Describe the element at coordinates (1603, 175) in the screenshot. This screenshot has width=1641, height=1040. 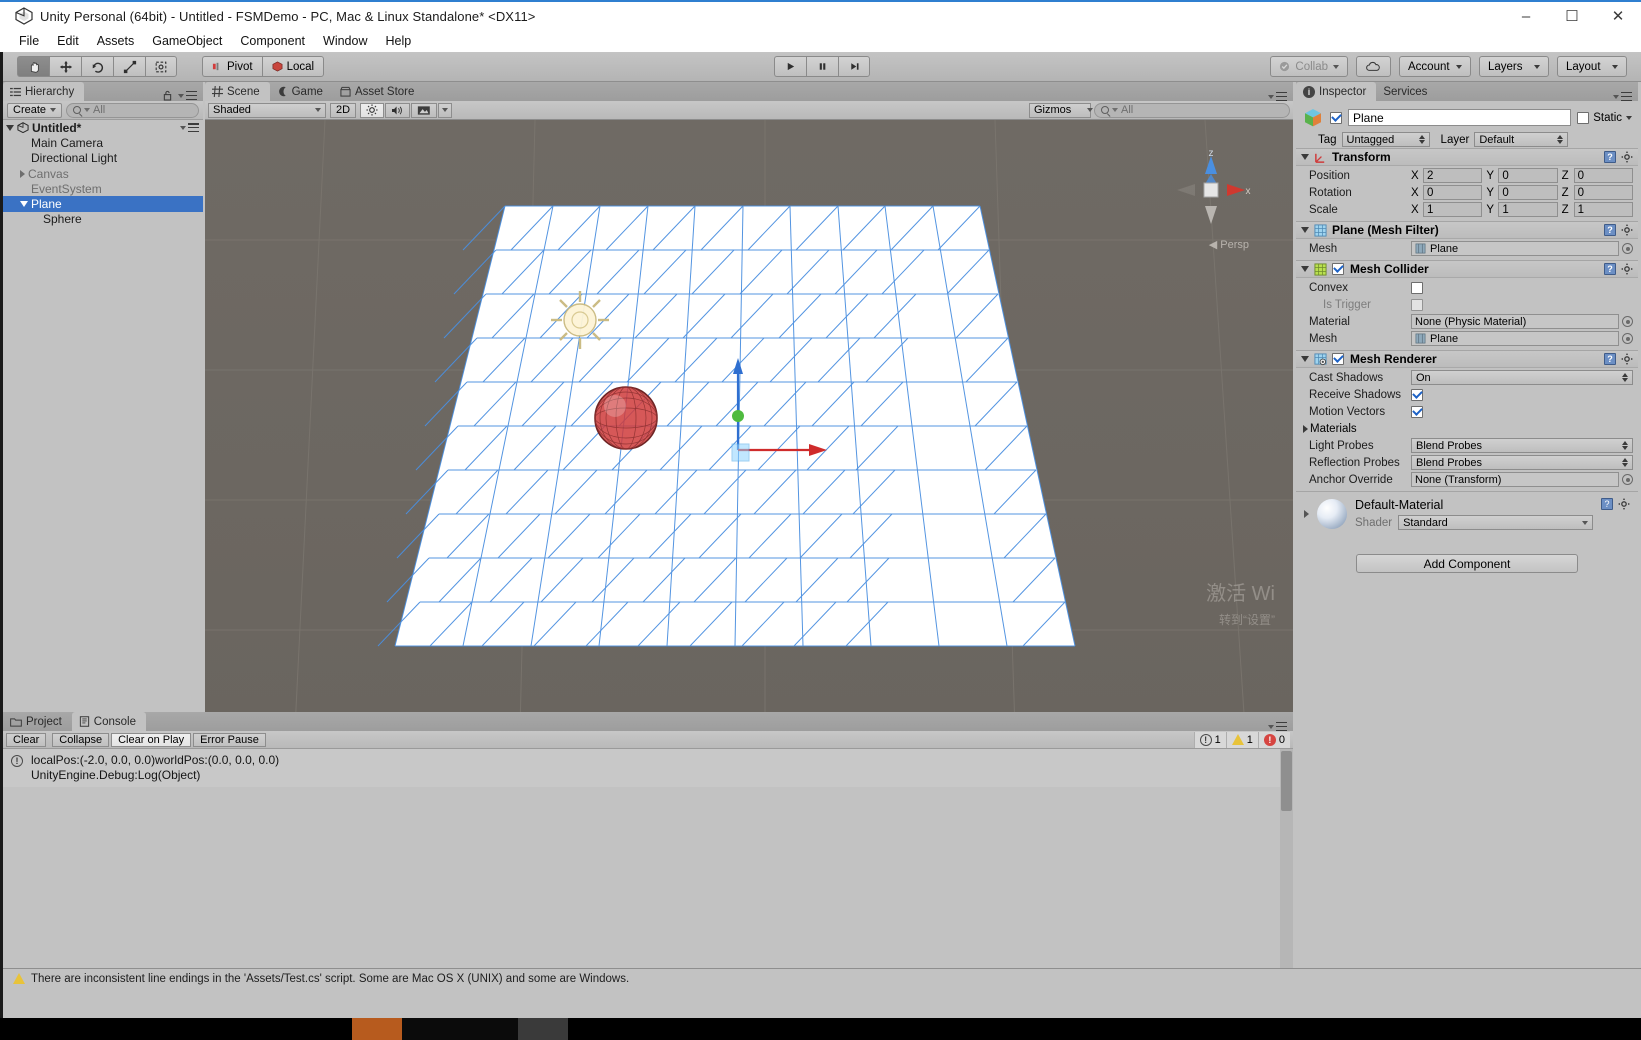
I see `position-z-input: 0` at that location.